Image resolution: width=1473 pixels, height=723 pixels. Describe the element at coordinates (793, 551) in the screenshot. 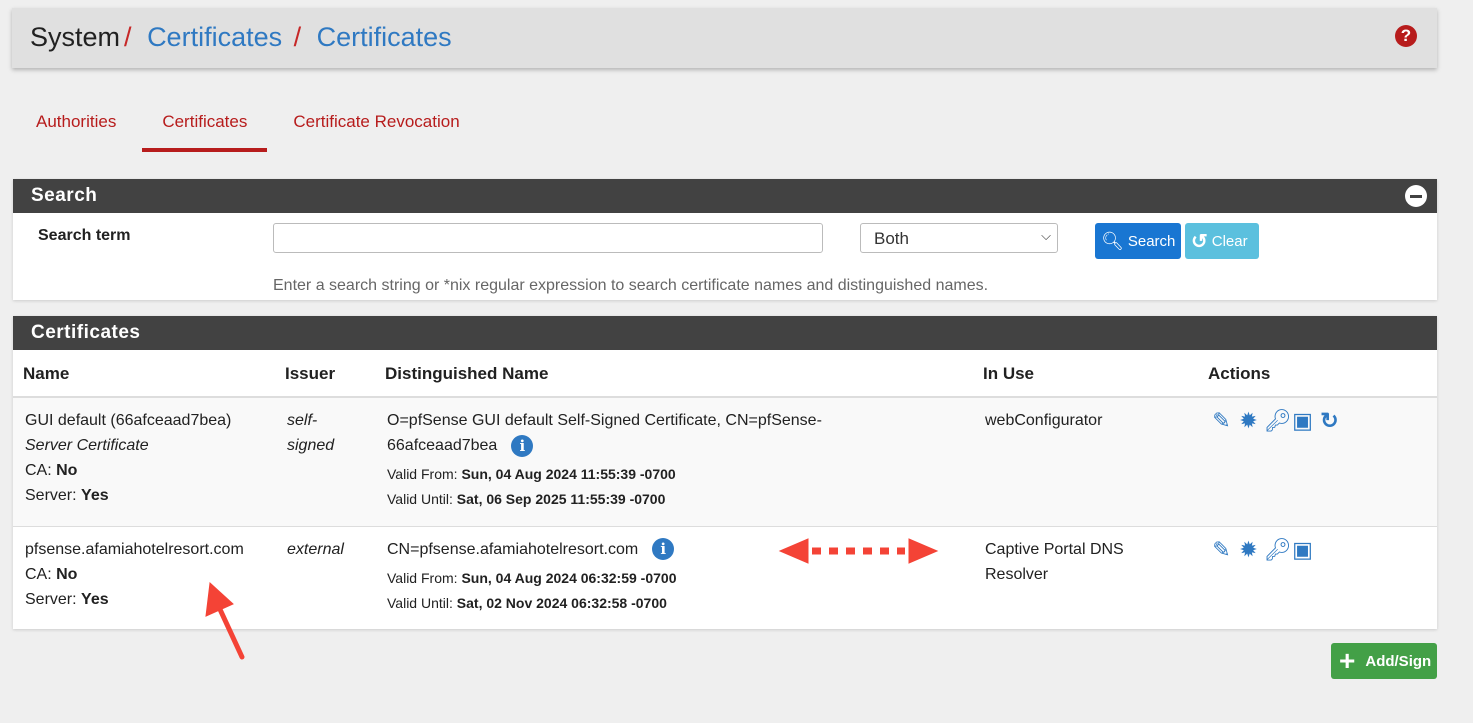

I see `arrow-left-head` at that location.